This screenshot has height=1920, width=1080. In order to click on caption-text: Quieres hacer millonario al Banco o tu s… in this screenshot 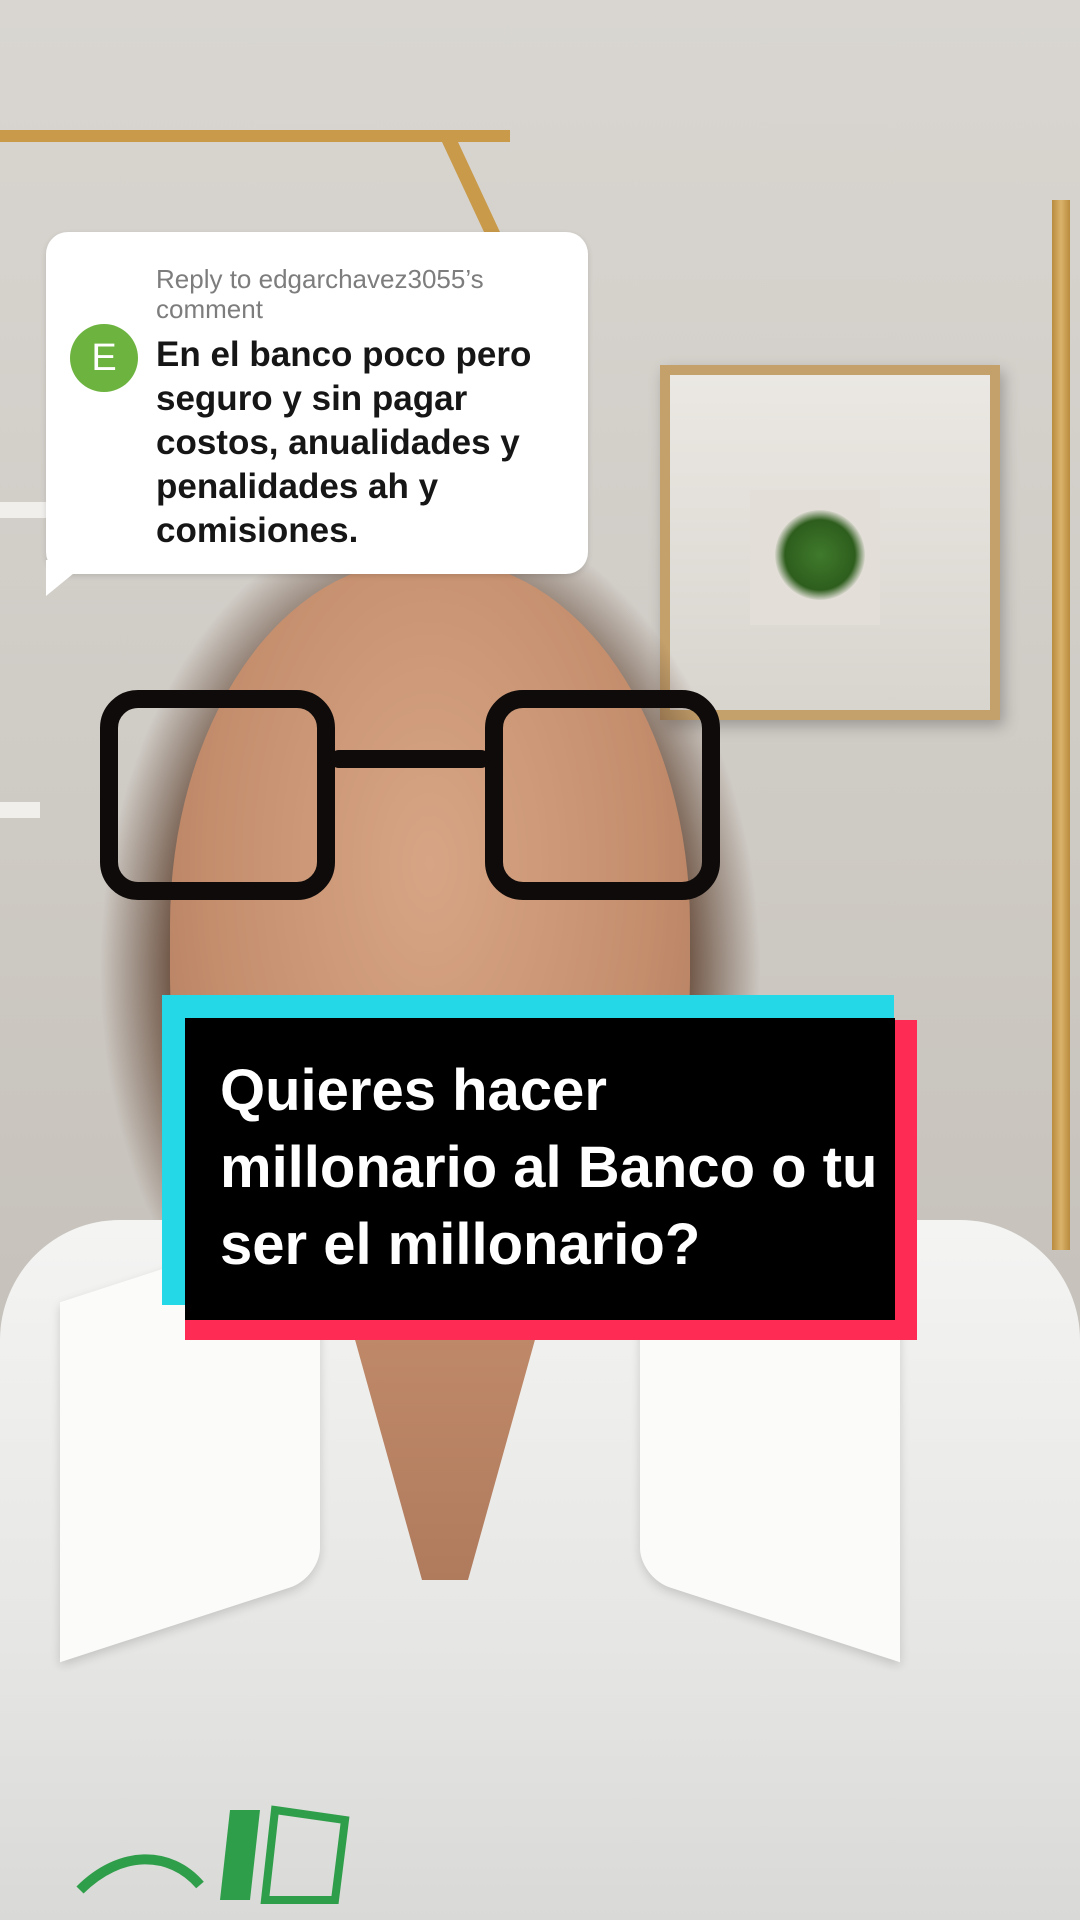, I will do `click(549, 1167)`.